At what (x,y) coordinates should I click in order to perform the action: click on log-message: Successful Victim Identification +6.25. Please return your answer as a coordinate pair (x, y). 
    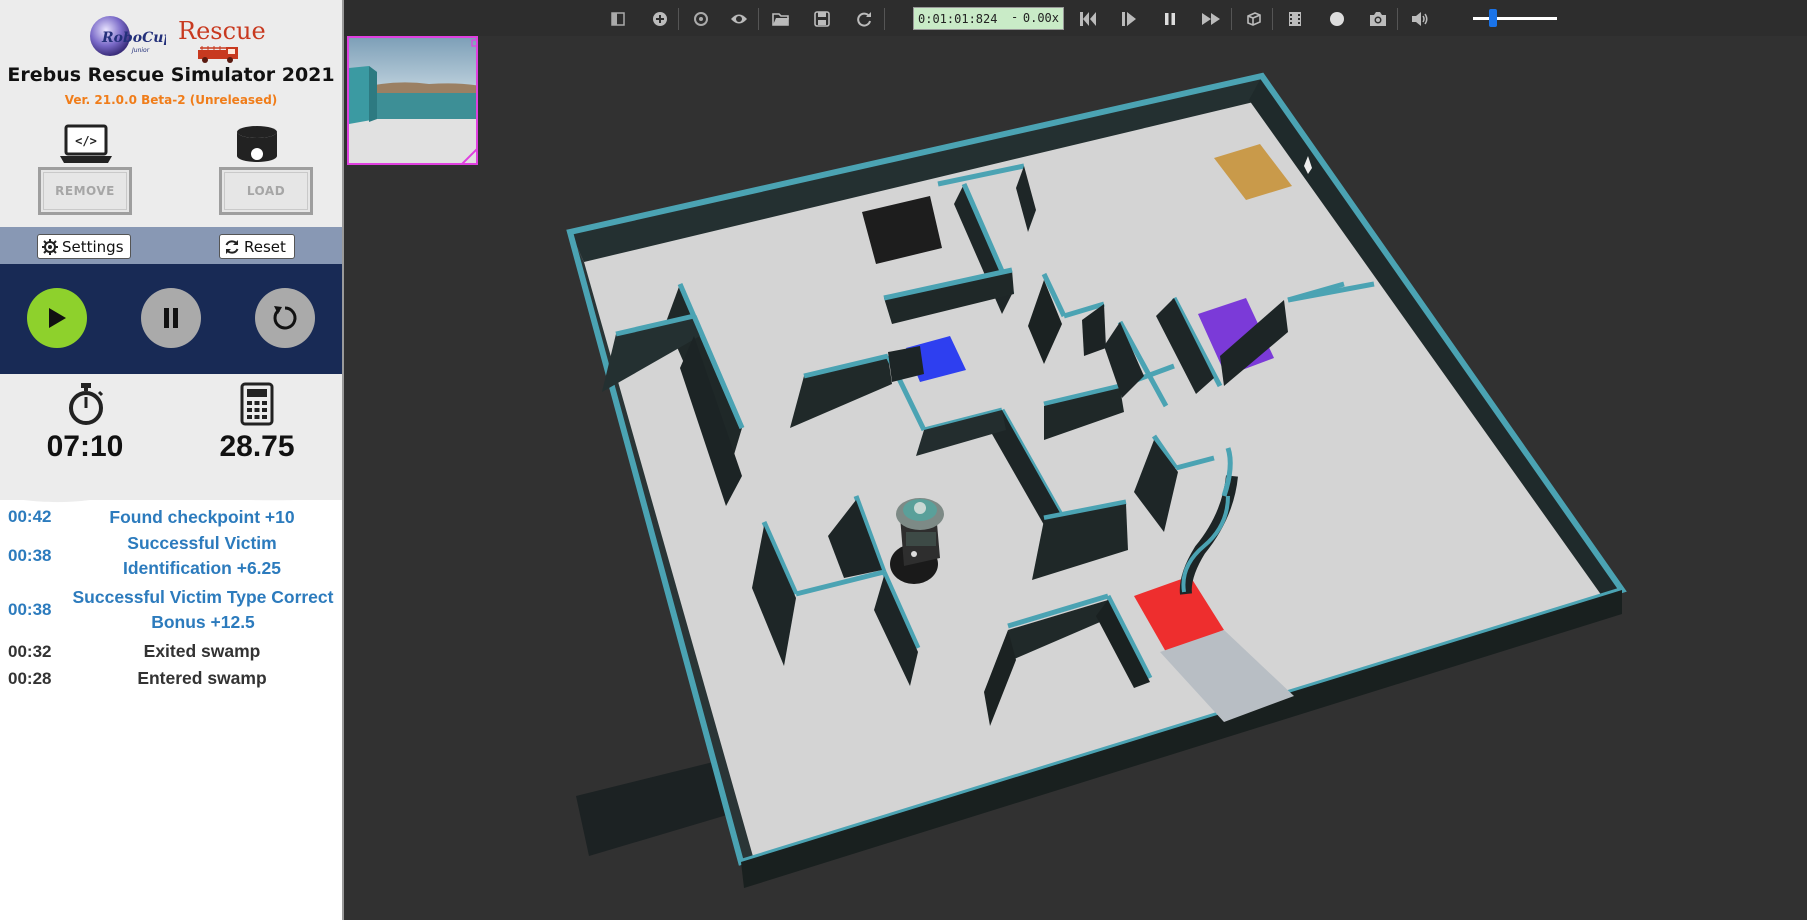
    Looking at the image, I should click on (202, 555).